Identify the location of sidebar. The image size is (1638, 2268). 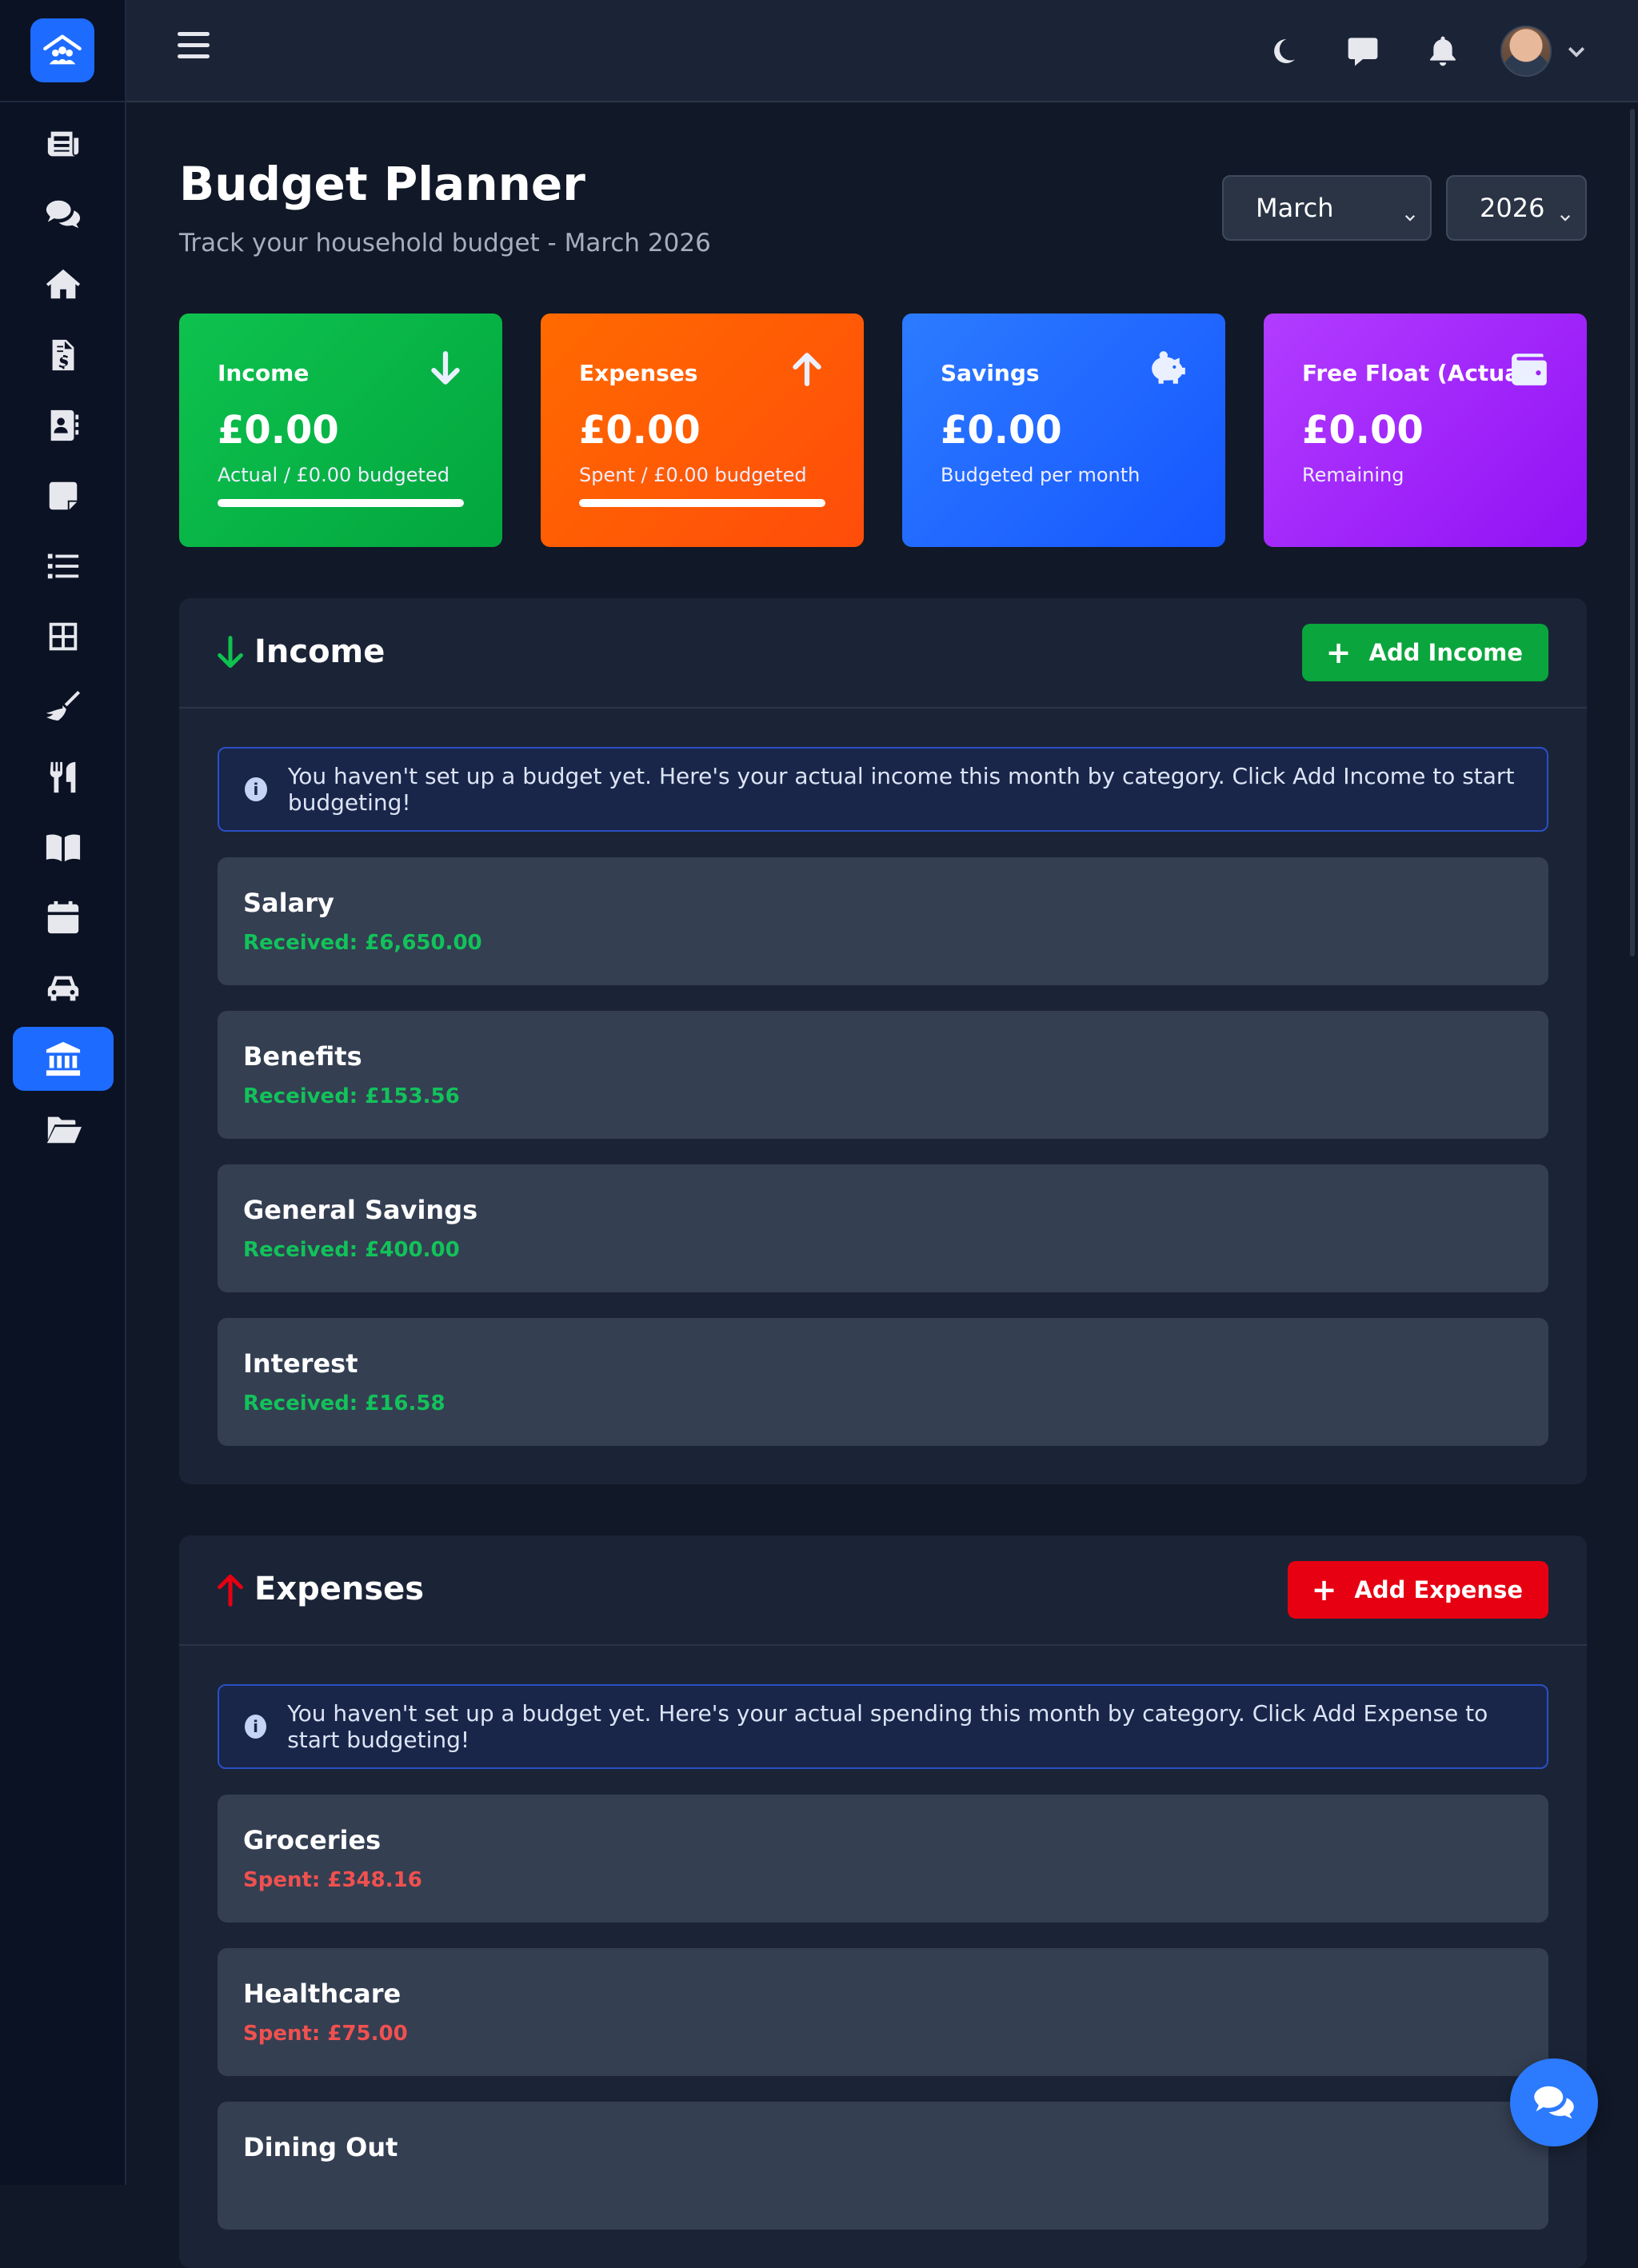
(63, 1093).